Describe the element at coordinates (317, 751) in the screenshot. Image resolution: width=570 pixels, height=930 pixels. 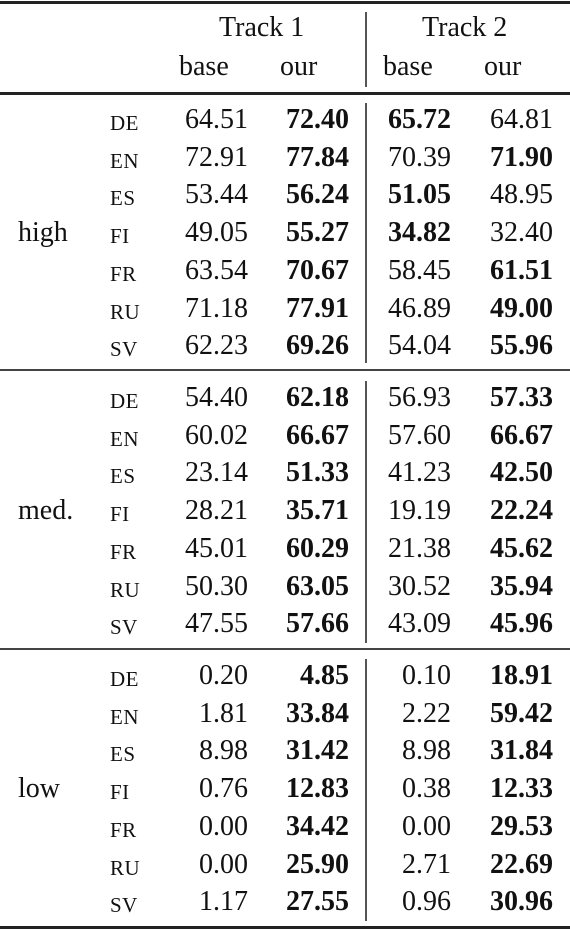
I see `score-t1-our: 31.42` at that location.